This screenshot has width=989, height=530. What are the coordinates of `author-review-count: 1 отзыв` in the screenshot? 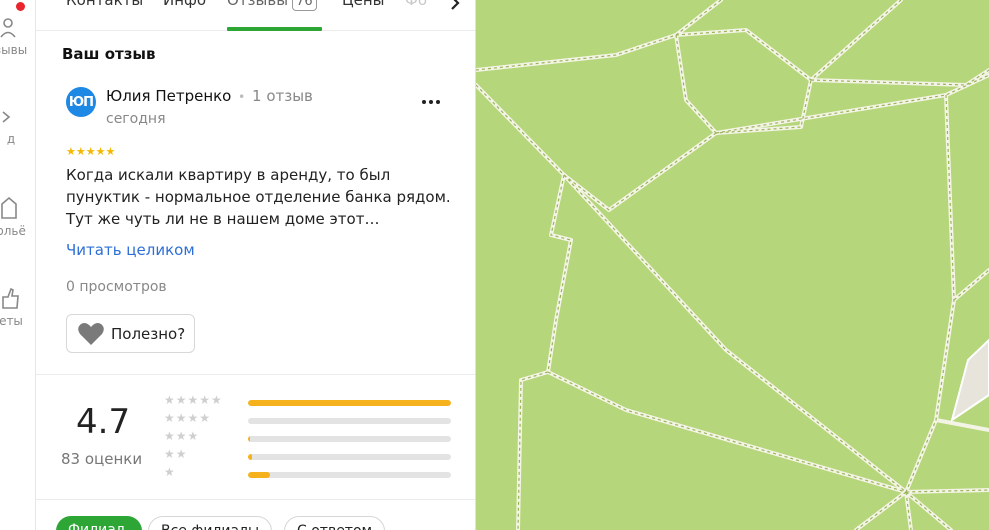 It's located at (282, 96).